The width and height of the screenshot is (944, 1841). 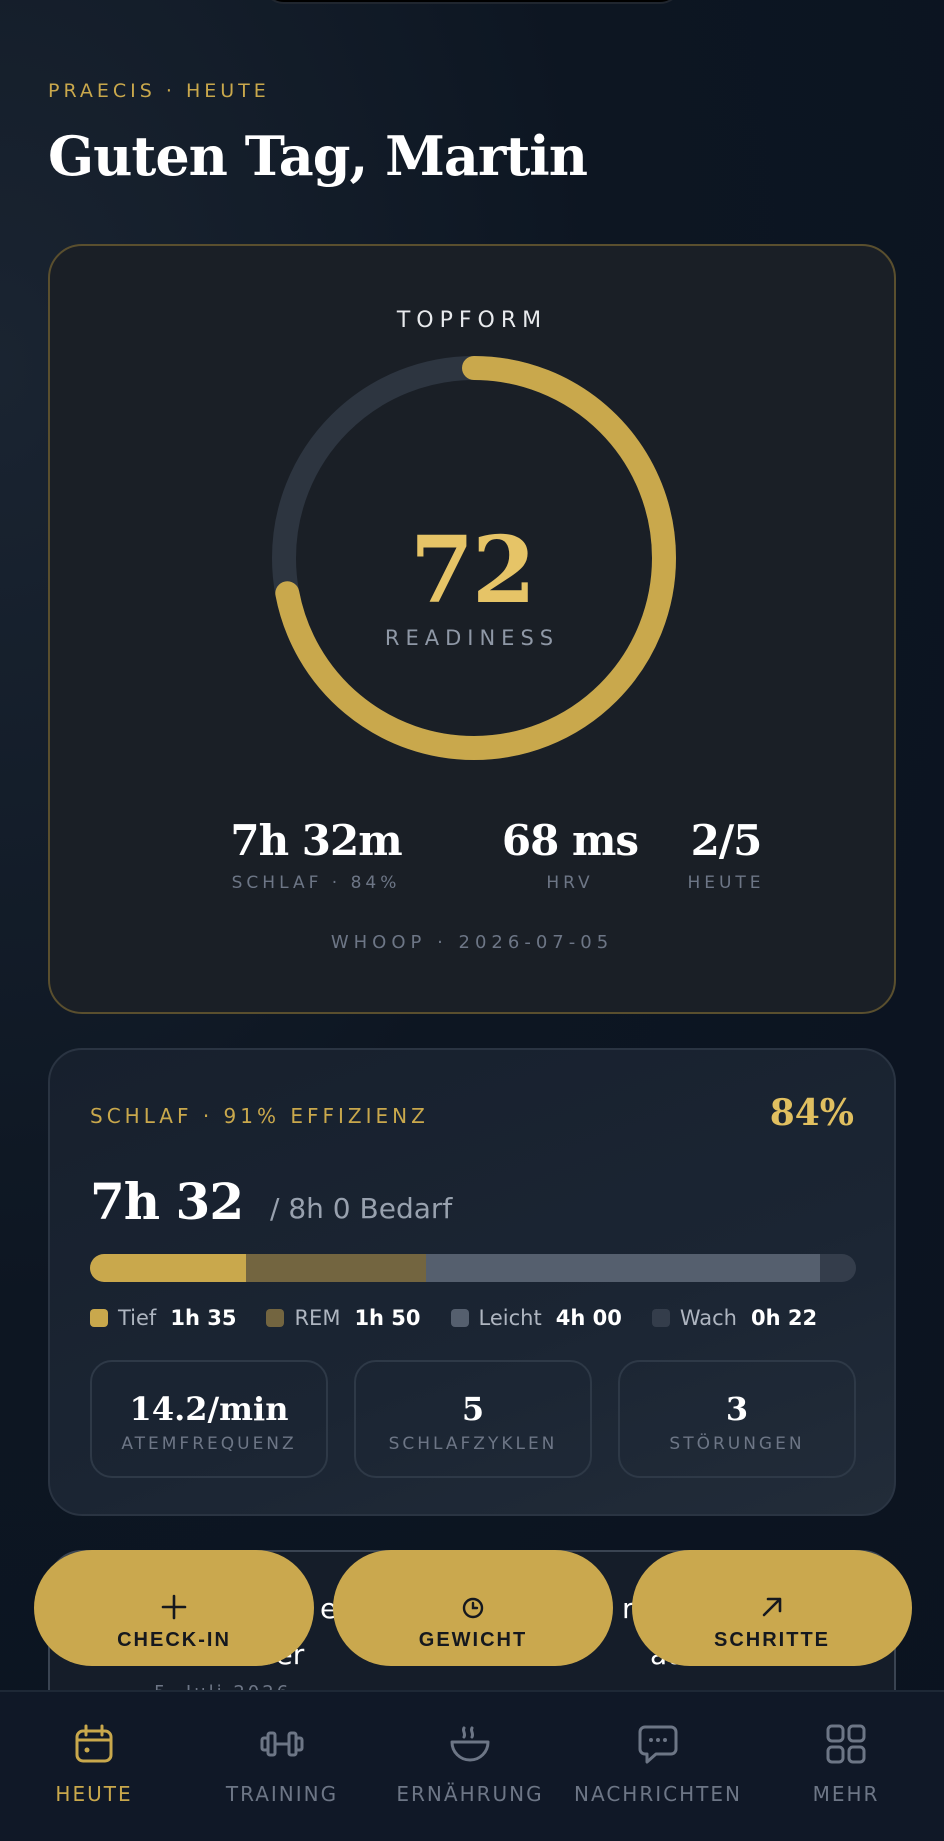 I want to click on nav-item-heute: HEUTE, so click(x=94, y=1764).